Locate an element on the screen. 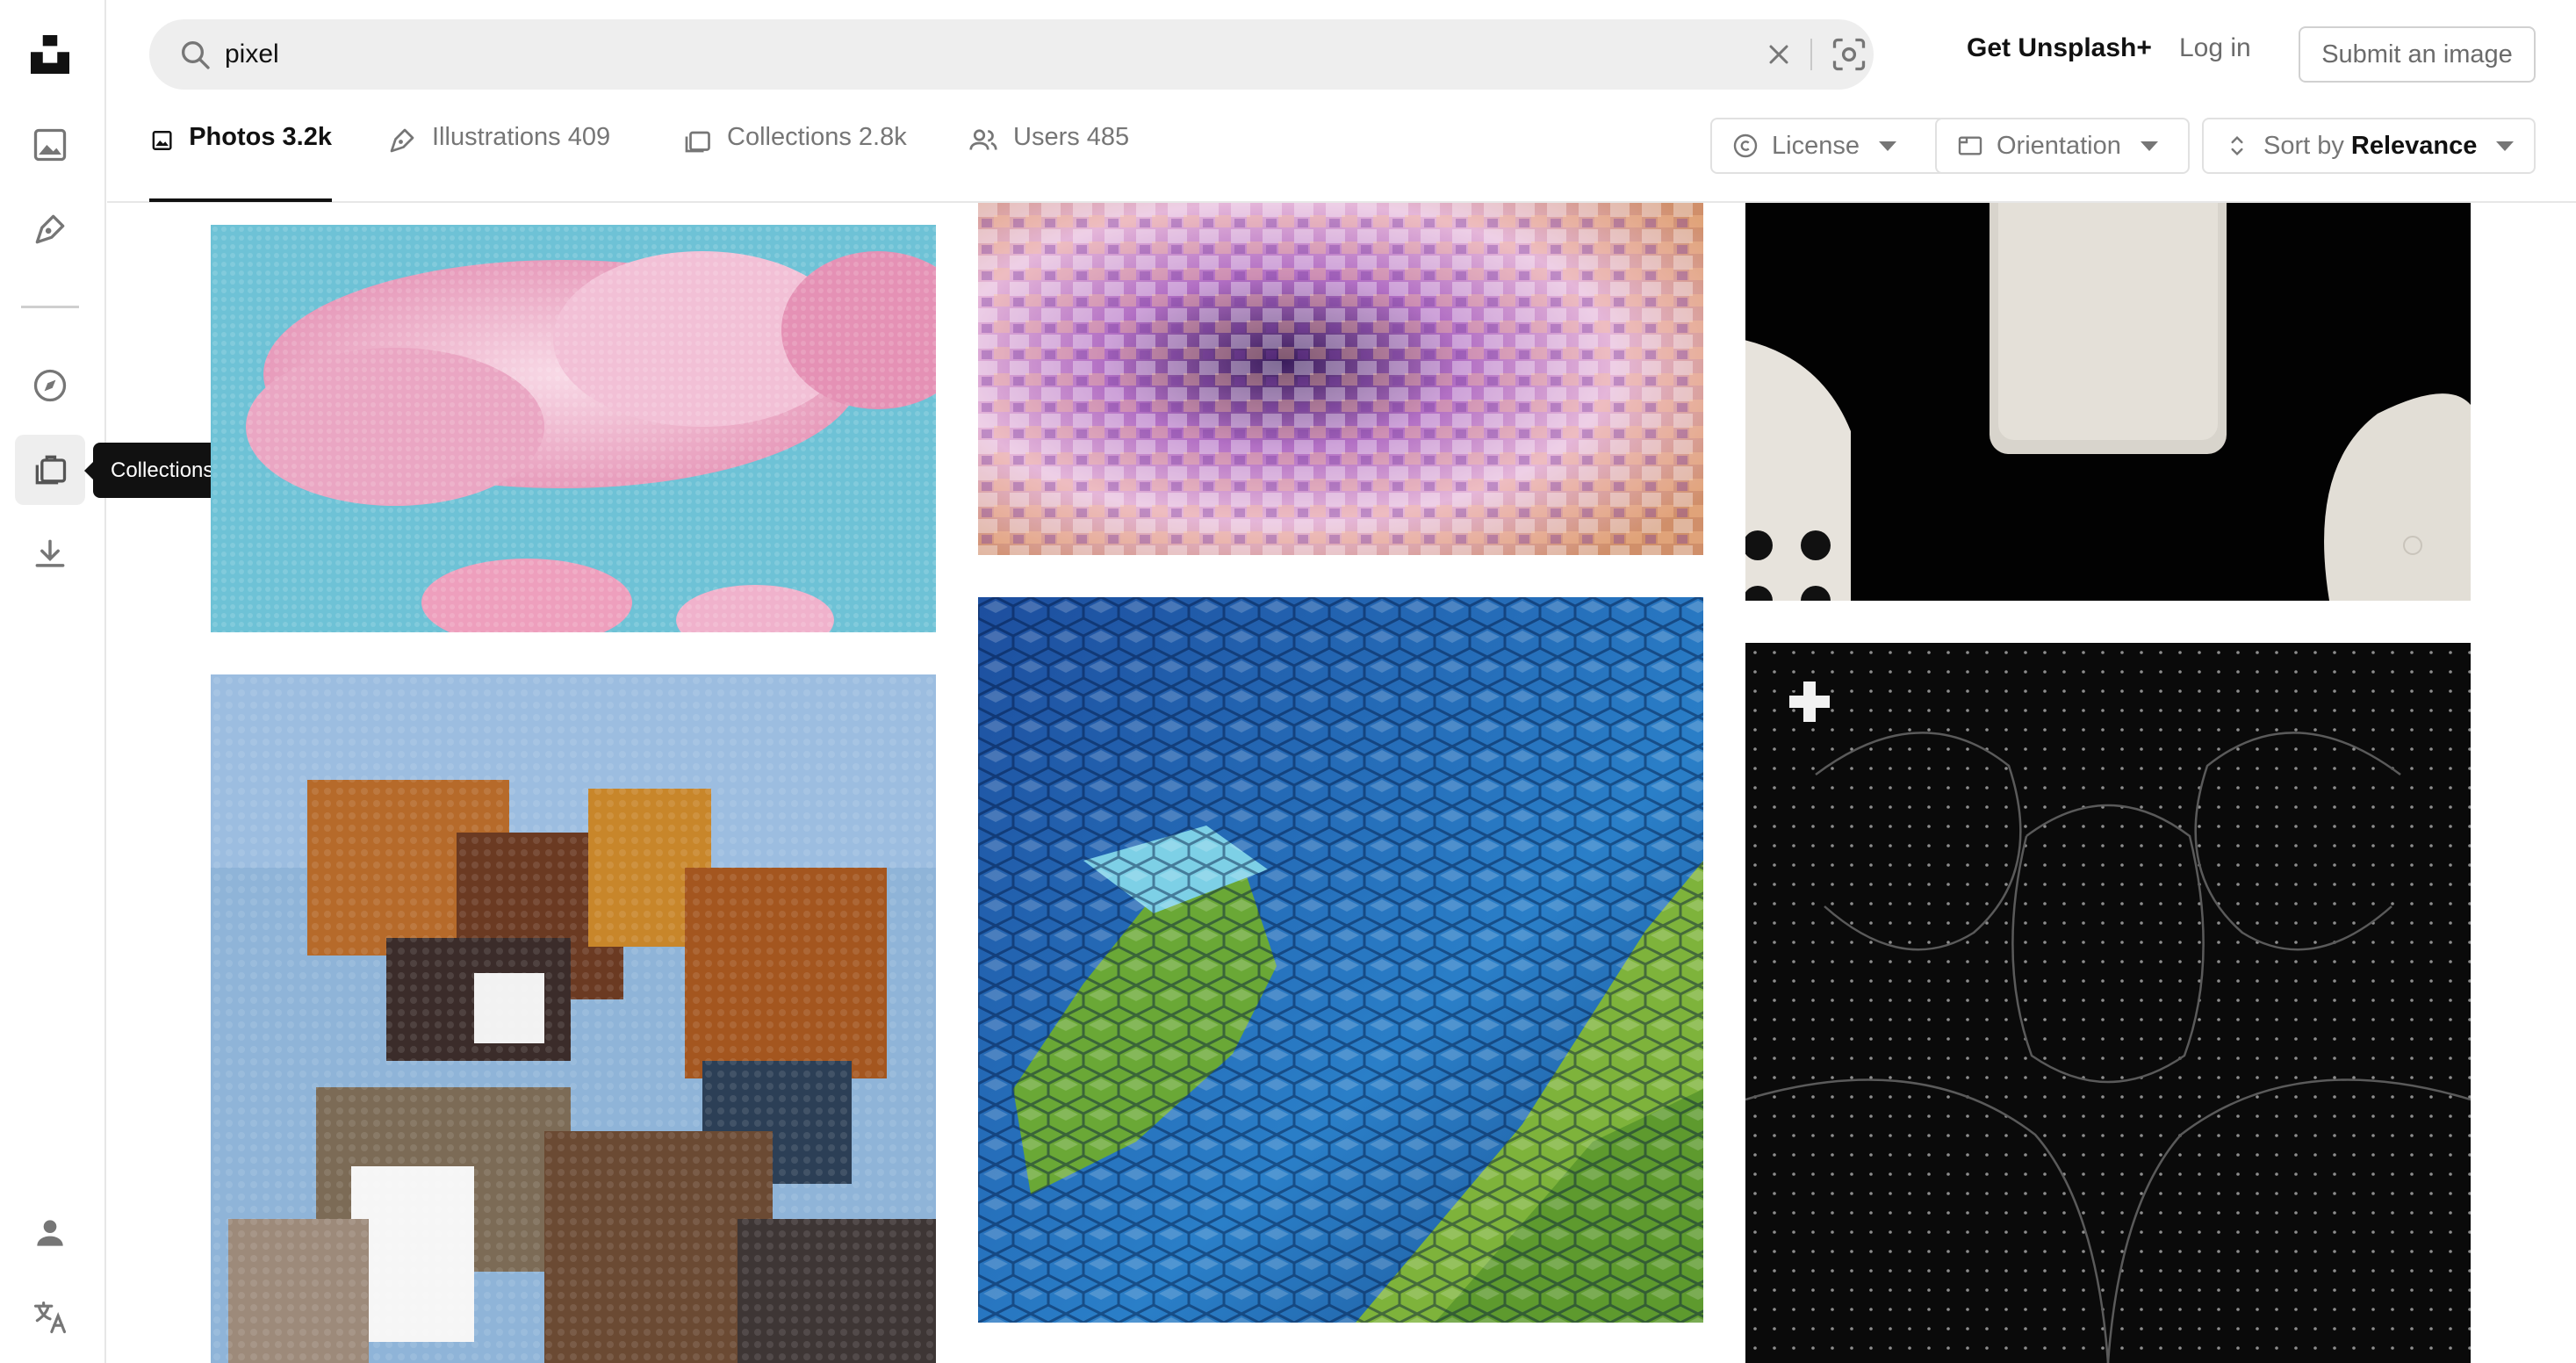  orientation-filter: Orientation is located at coordinates (2062, 146).